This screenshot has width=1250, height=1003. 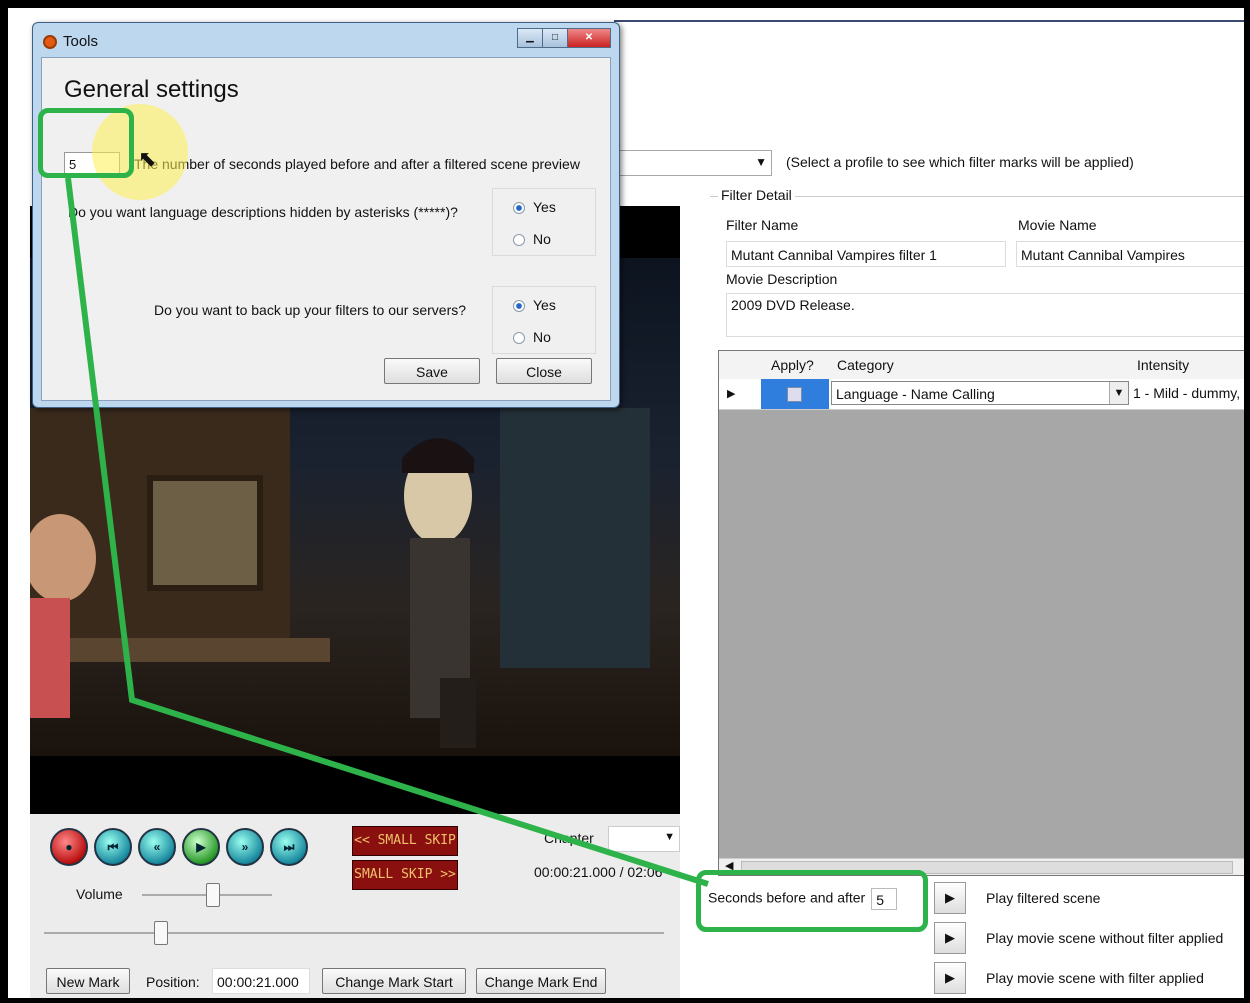 What do you see at coordinates (147, 158) in the screenshot?
I see `mouse-cursor-icon: ⬉` at bounding box center [147, 158].